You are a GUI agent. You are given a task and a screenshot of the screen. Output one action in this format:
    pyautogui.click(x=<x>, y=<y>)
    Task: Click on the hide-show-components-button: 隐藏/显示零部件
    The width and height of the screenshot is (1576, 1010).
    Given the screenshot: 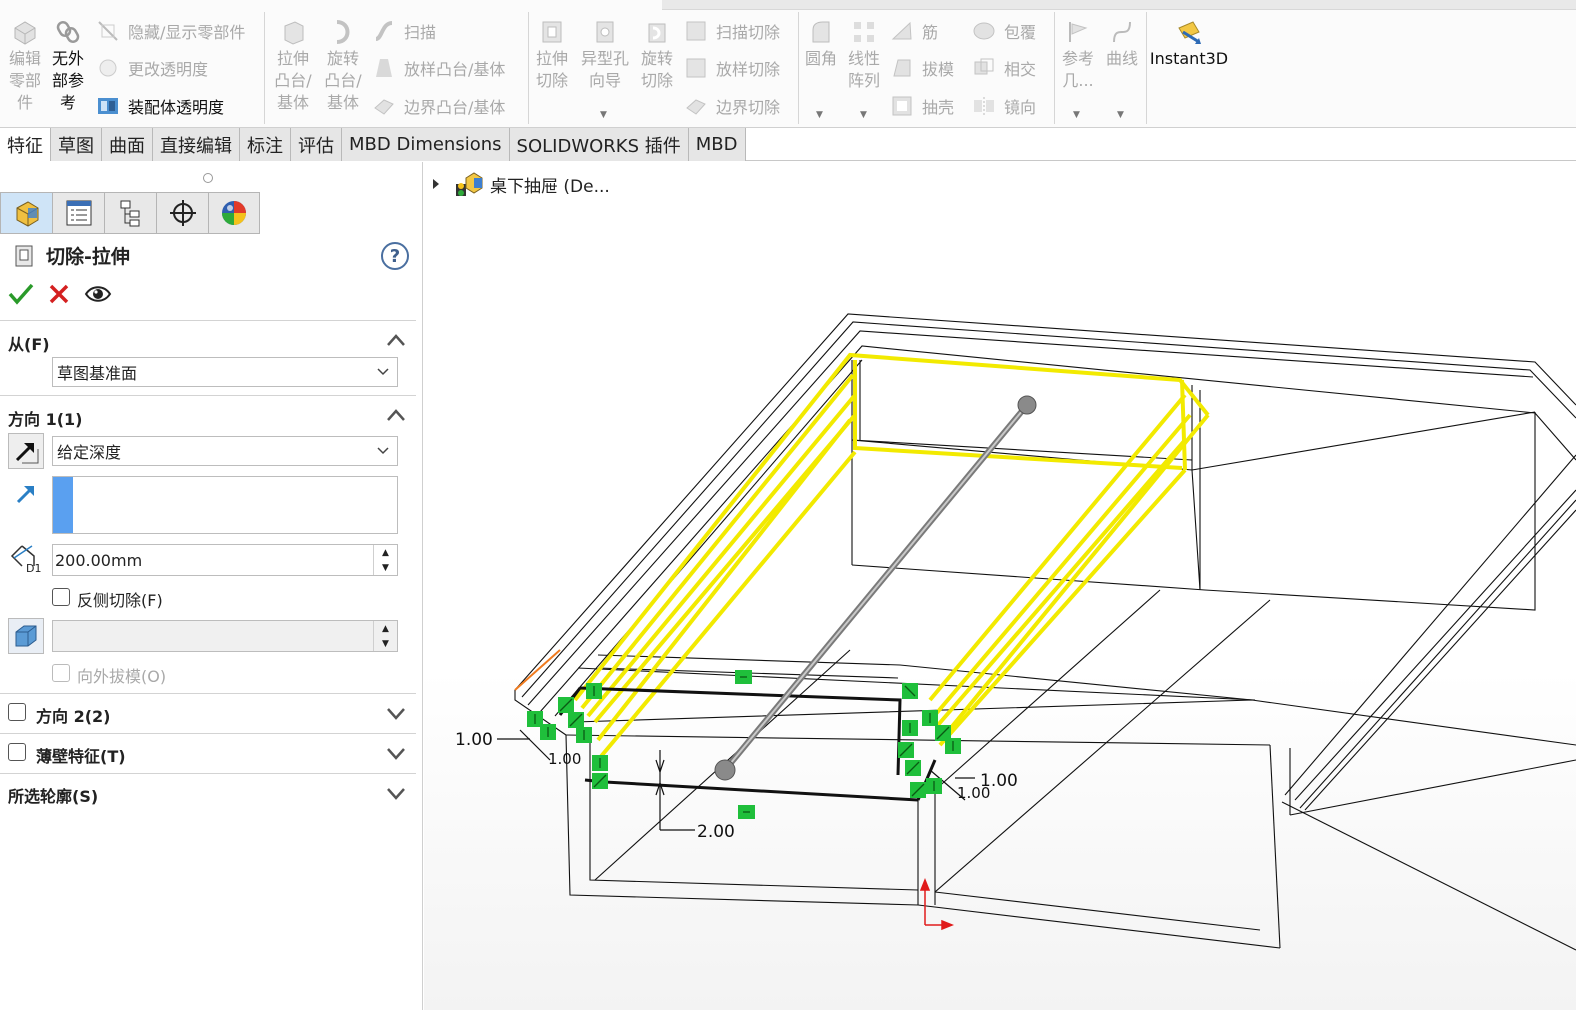 What is the action you would take?
    pyautogui.click(x=170, y=31)
    